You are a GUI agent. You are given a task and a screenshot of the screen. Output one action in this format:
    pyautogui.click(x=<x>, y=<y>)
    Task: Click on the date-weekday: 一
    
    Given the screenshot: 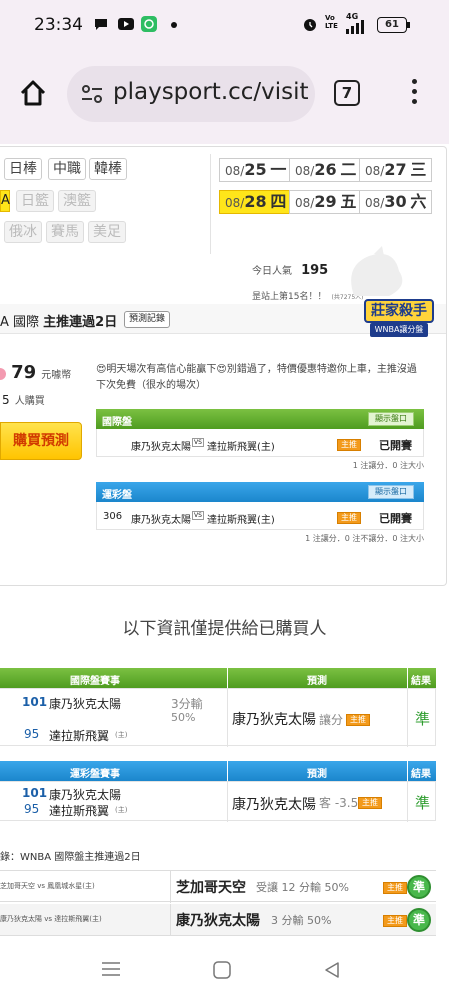 What is the action you would take?
    pyautogui.click(x=278, y=169)
    